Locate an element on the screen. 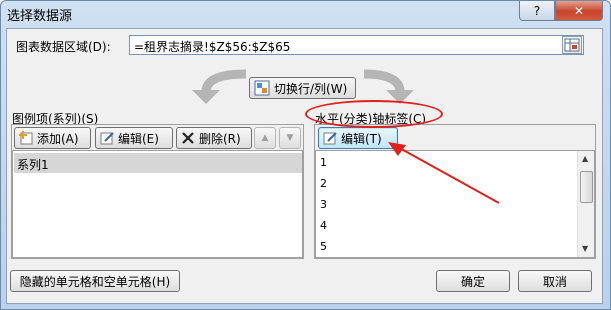 The height and width of the screenshot is (310, 611). title-bar: 选择数据源 ? ✕ is located at coordinates (305, 14).